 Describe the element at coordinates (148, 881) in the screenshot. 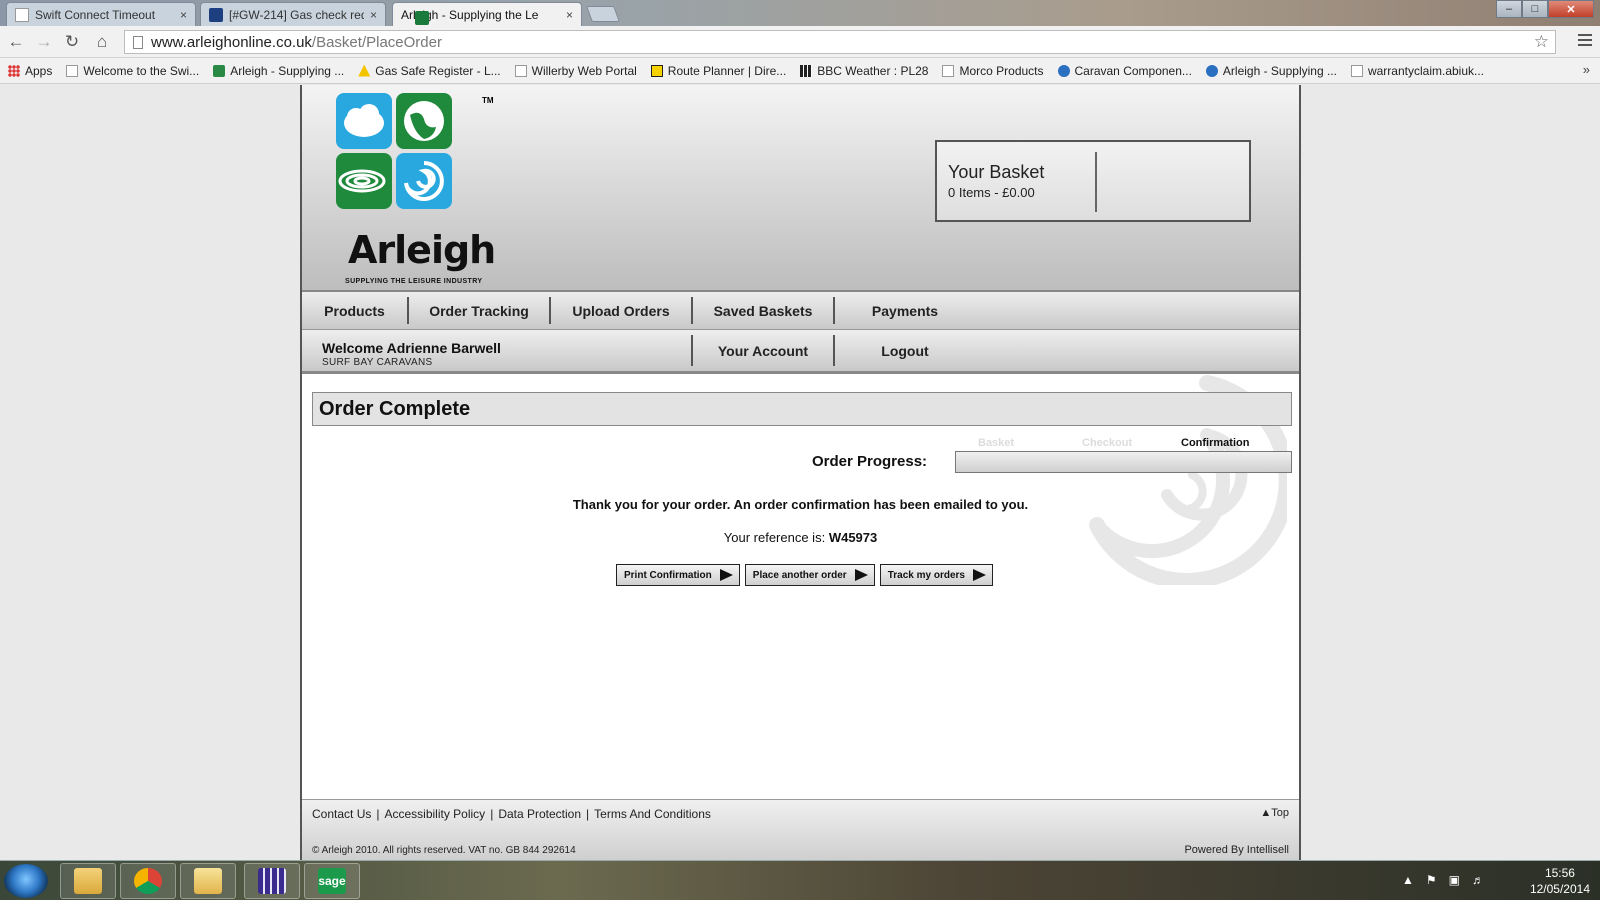

I see `taskbar-chrome` at that location.